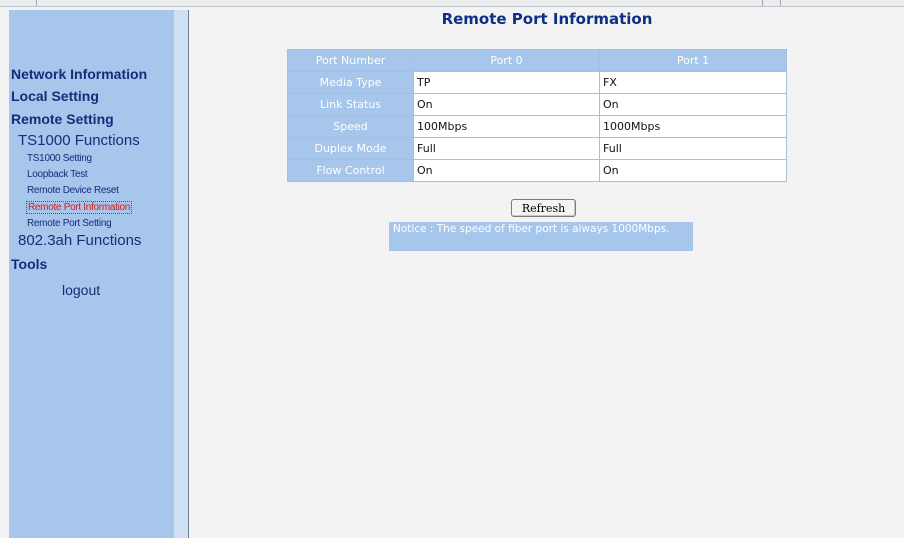  I want to click on column-header: Port 1, so click(693, 60).